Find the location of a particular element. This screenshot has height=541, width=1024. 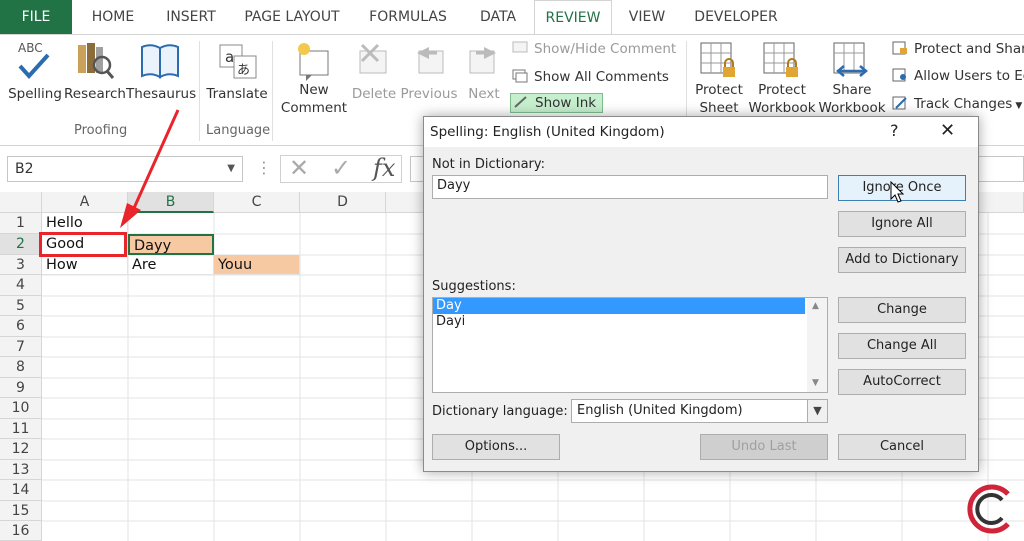

change-button: Change is located at coordinates (902, 310).